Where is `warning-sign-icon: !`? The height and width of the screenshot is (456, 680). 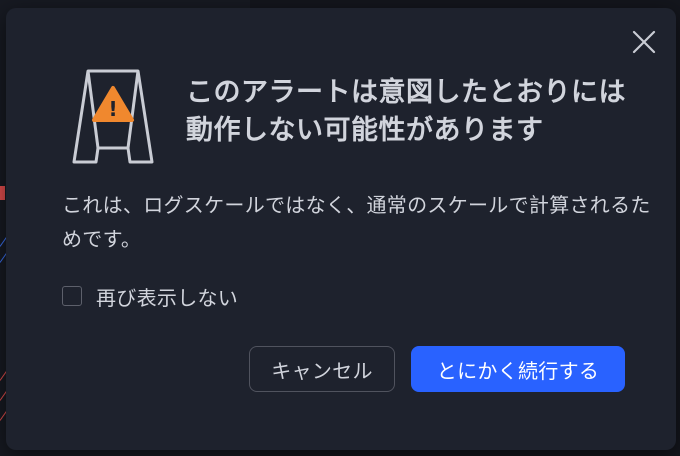
warning-sign-icon: ! is located at coordinates (113, 116).